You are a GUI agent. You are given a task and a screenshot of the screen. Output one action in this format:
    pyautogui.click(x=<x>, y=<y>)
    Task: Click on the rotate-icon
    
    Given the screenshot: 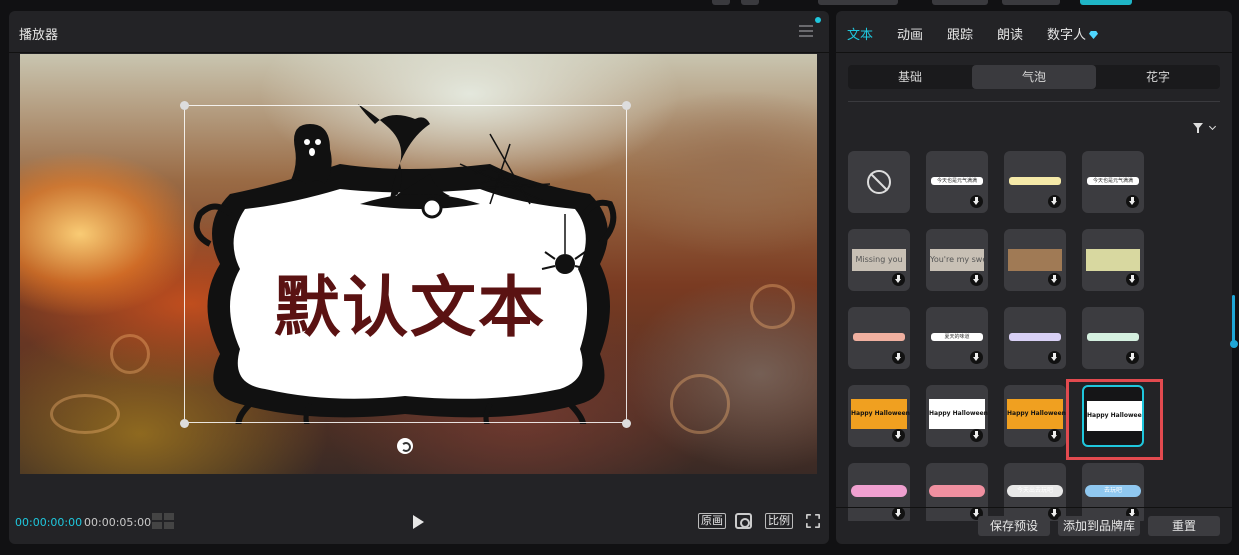 What is the action you would take?
    pyautogui.click(x=405, y=446)
    